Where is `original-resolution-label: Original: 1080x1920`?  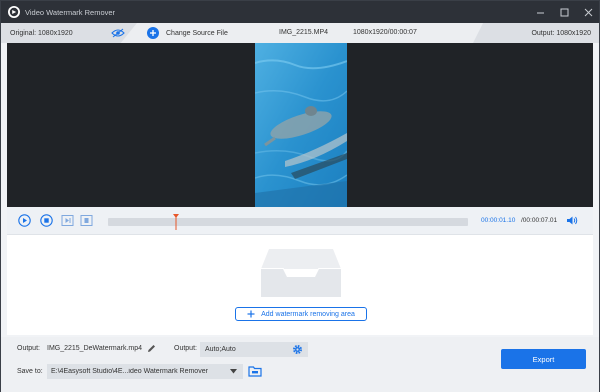 original-resolution-label: Original: 1080x1920 is located at coordinates (41, 33).